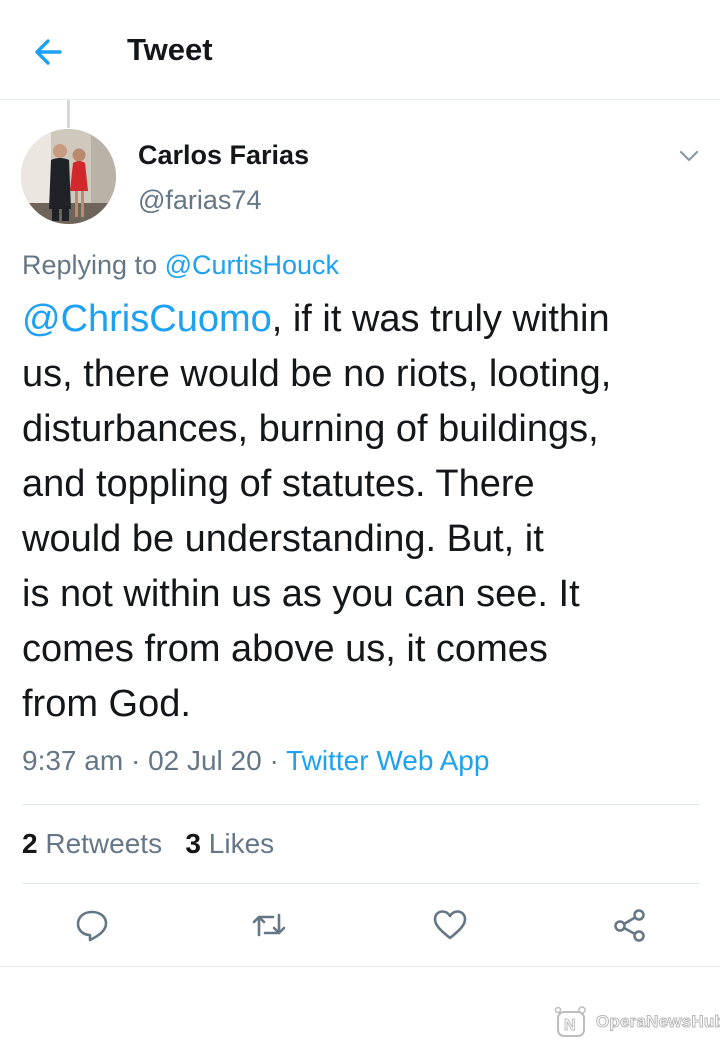  I want to click on reply-target-link: @CurtisHouck, so click(252, 265).